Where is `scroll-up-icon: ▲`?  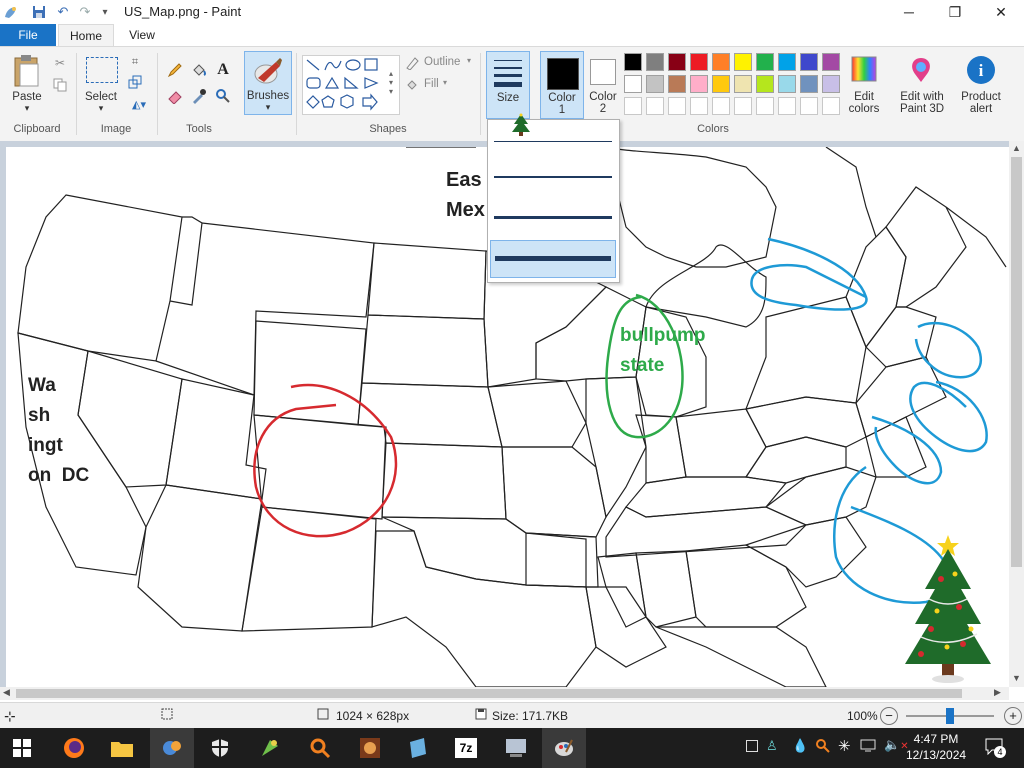
scroll-up-icon: ▲ is located at coordinates (1016, 148).